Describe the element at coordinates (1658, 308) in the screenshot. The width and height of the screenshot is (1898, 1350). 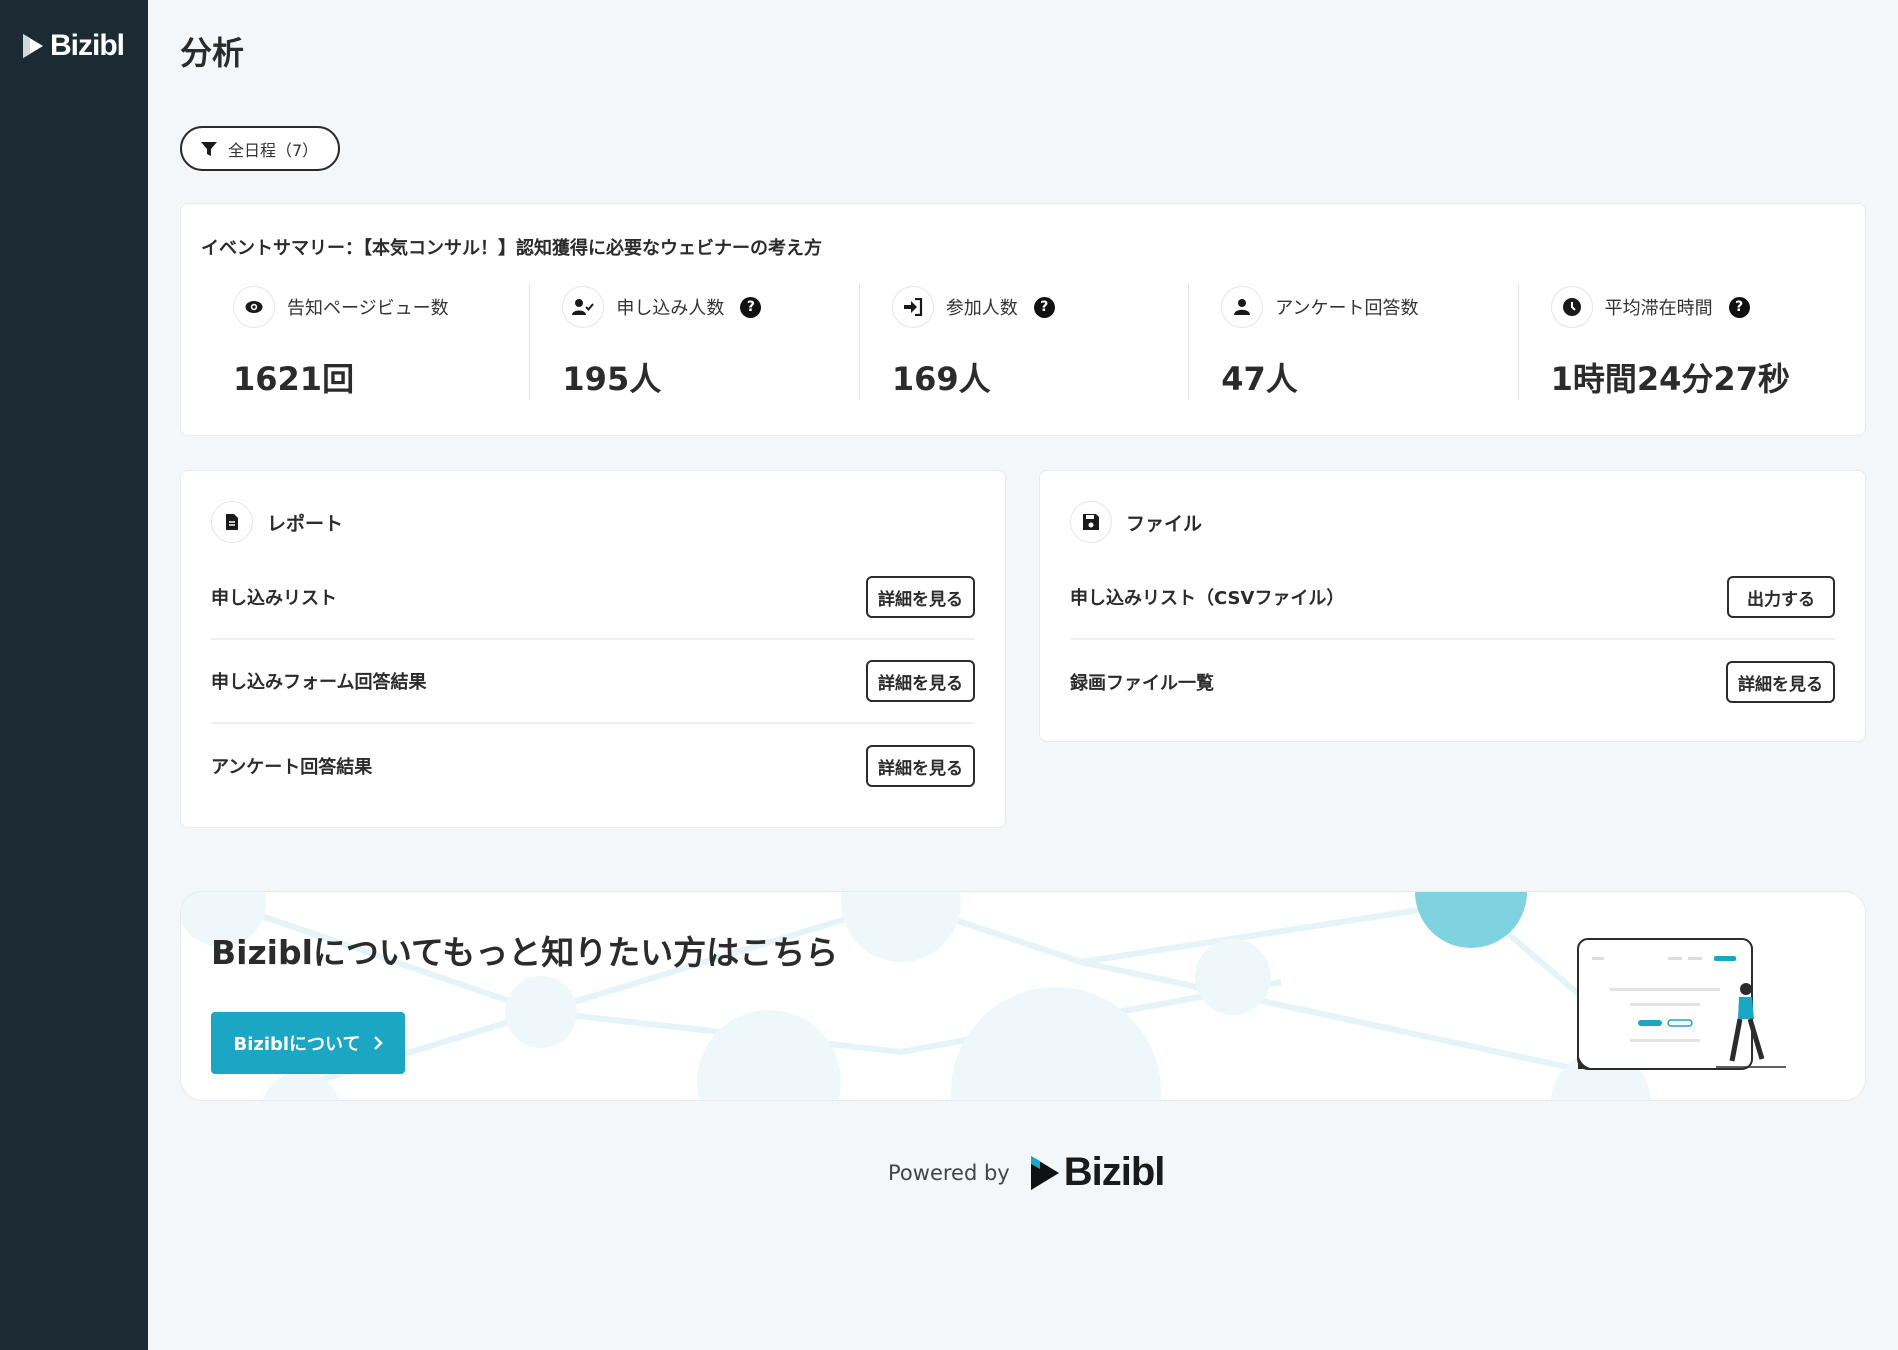
I see `stat-label: 平均滞在時間` at that location.